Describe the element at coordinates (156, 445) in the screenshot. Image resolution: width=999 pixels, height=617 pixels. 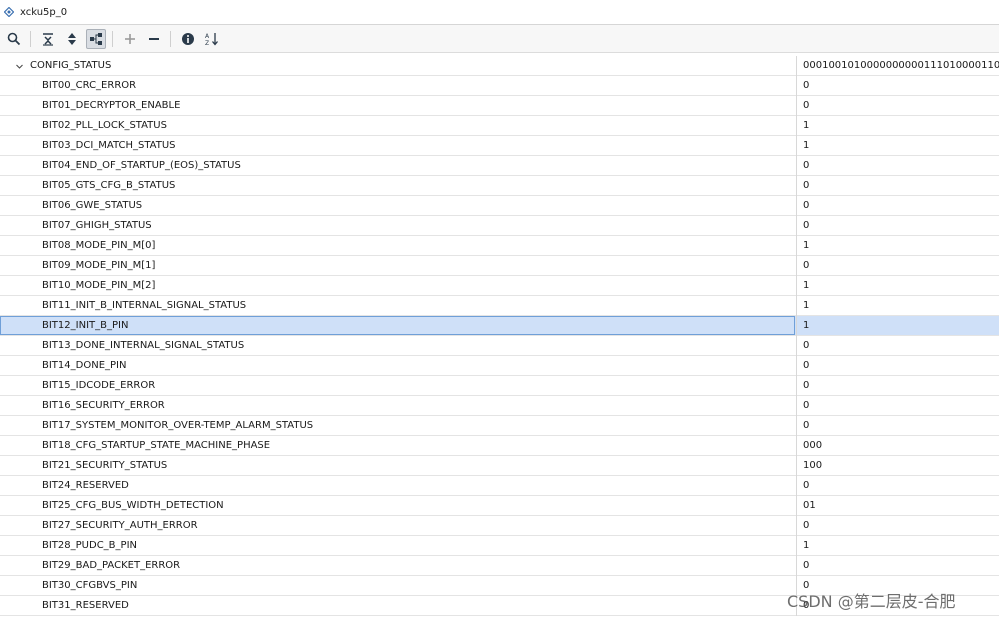
I see `tree-row-name: BIT18_CFG_STARTUP_STATE_MACHINE_PHASE` at that location.